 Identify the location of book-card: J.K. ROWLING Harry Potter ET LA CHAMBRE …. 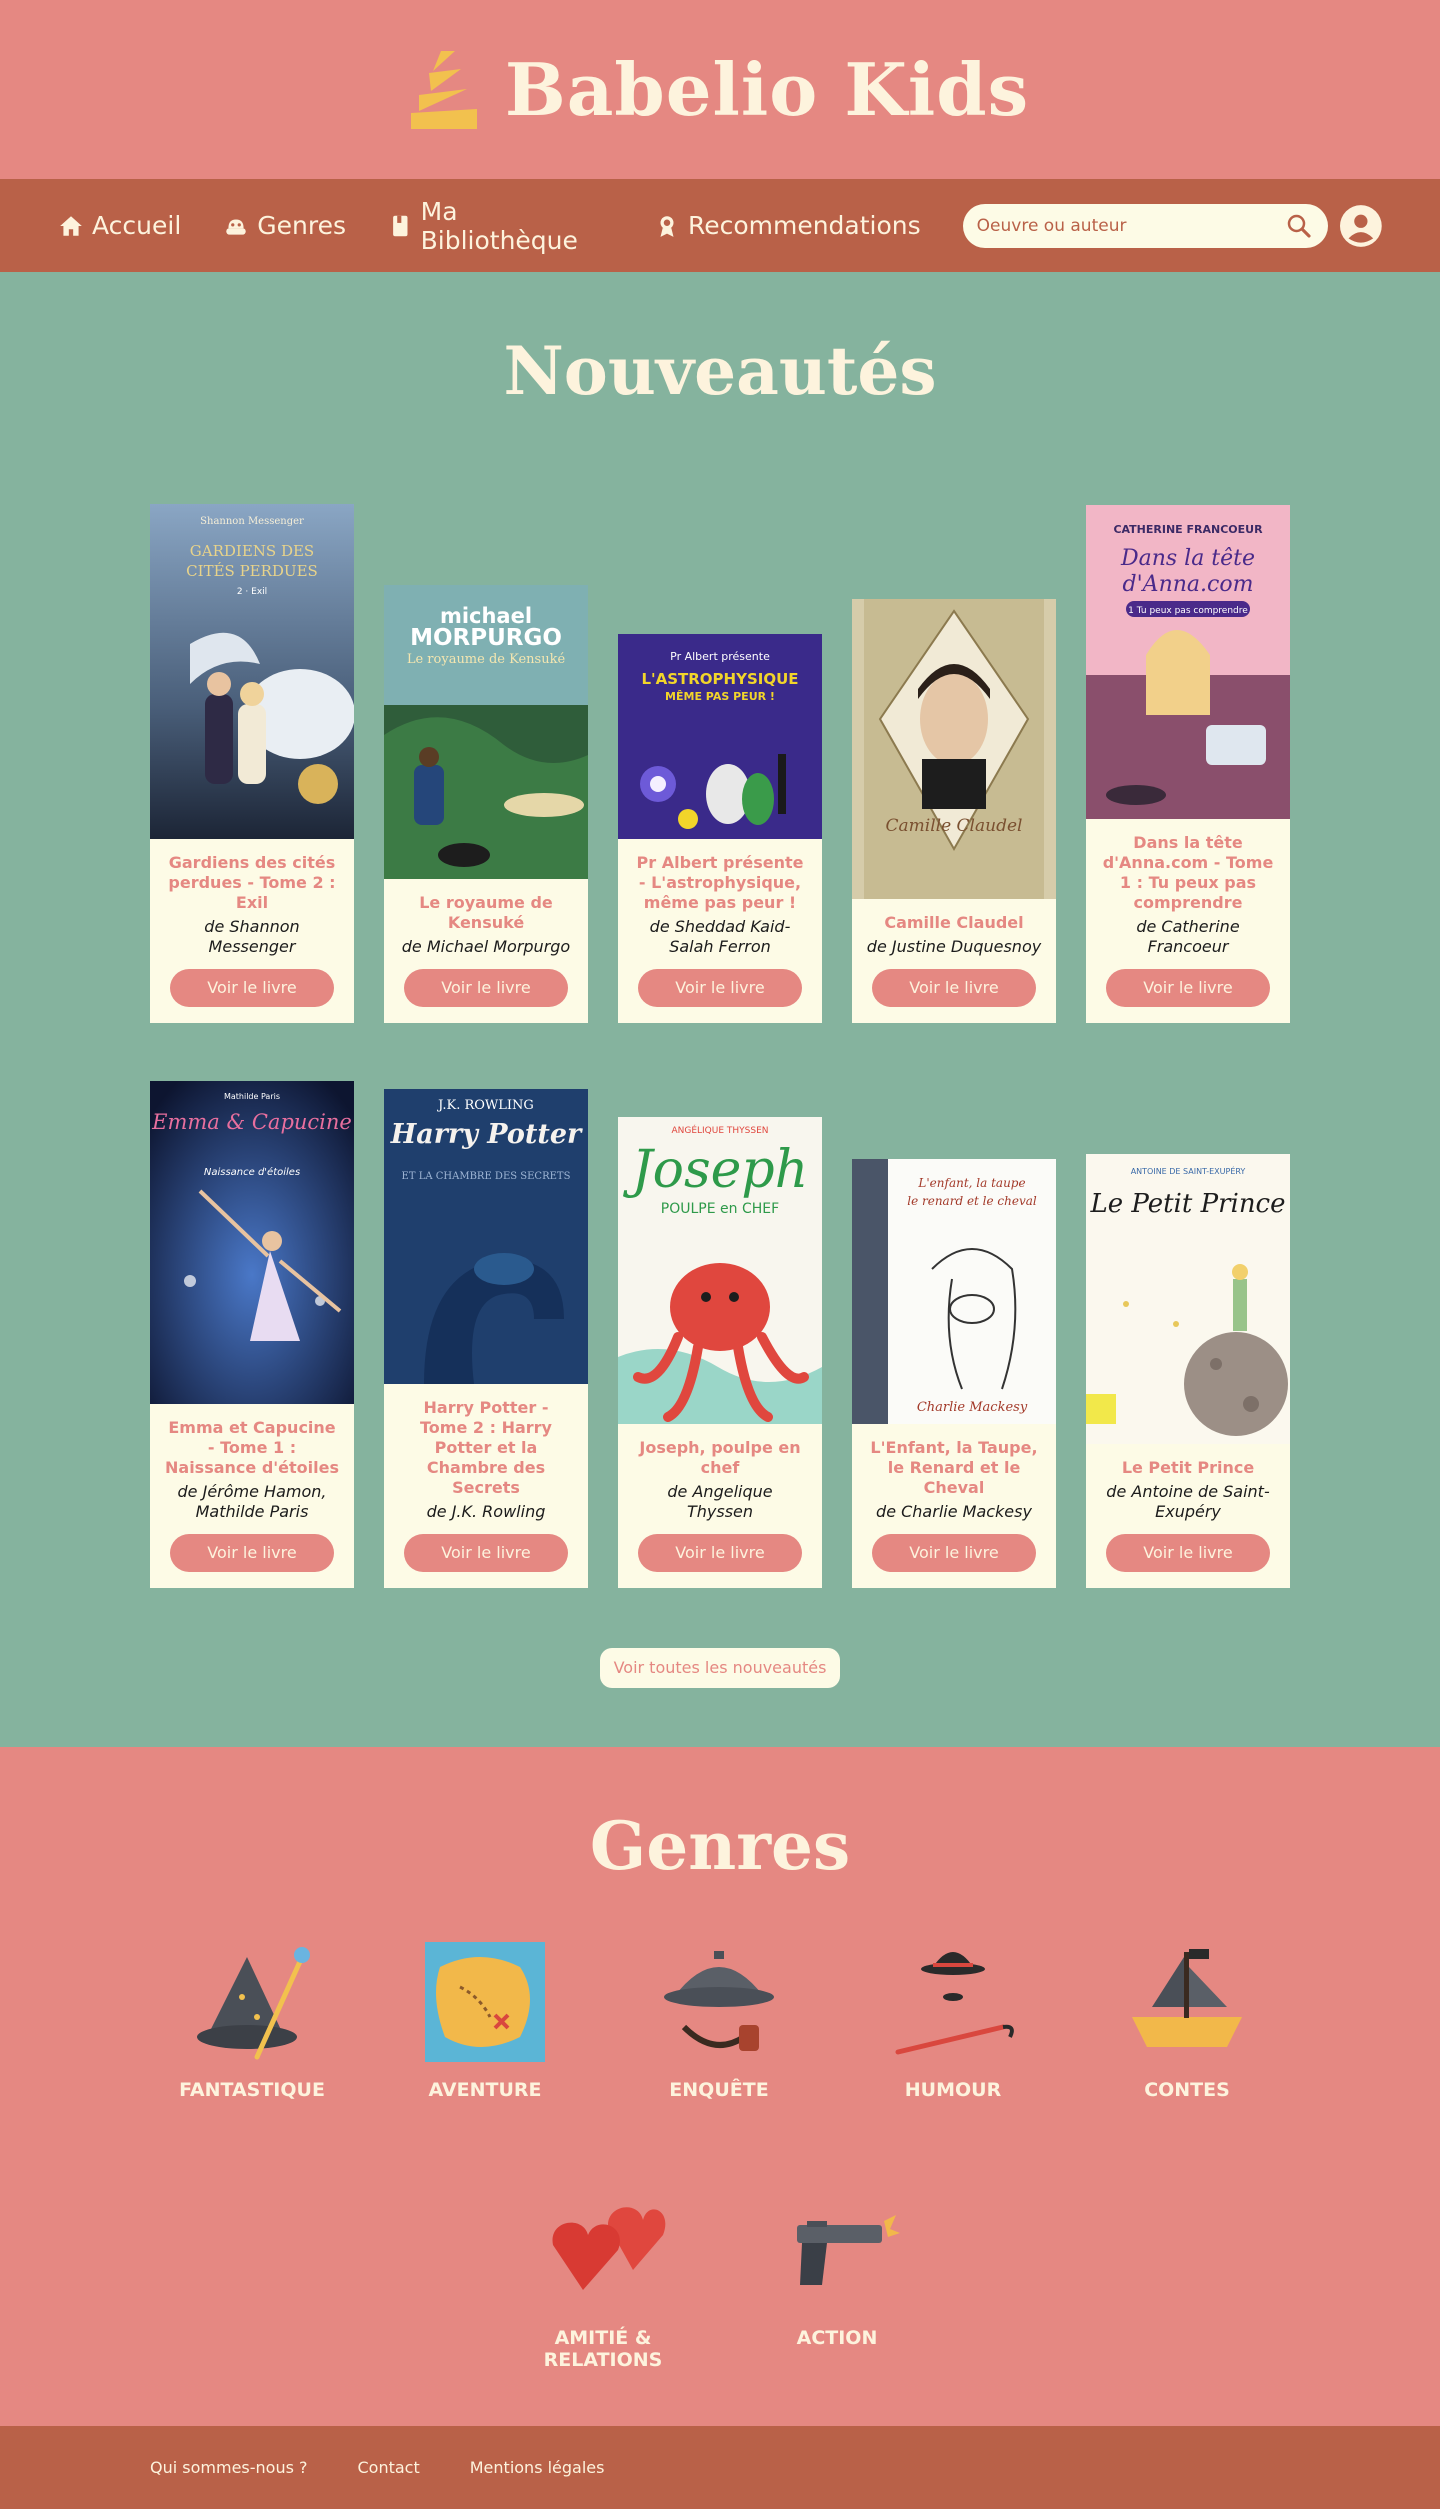
(486, 1338).